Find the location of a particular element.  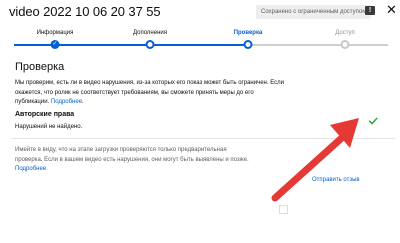

send-feedback-link: Отправить отзыв is located at coordinates (336, 180).